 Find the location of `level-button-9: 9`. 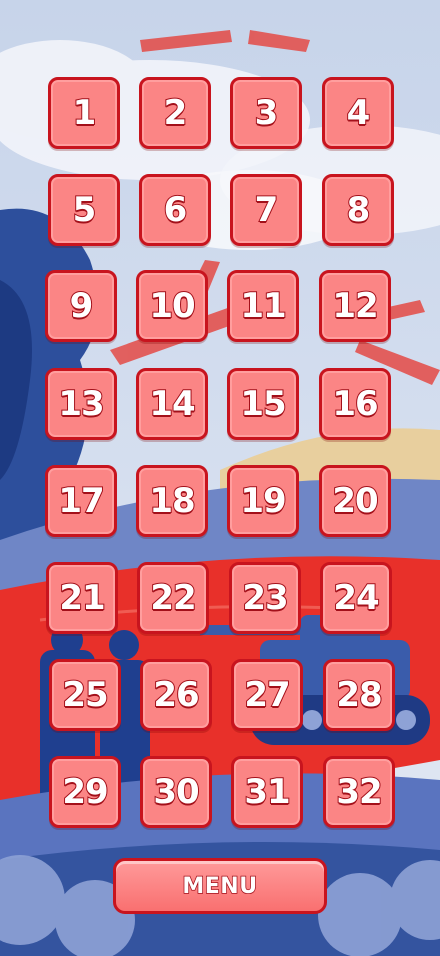

level-button-9: 9 is located at coordinates (81, 306).